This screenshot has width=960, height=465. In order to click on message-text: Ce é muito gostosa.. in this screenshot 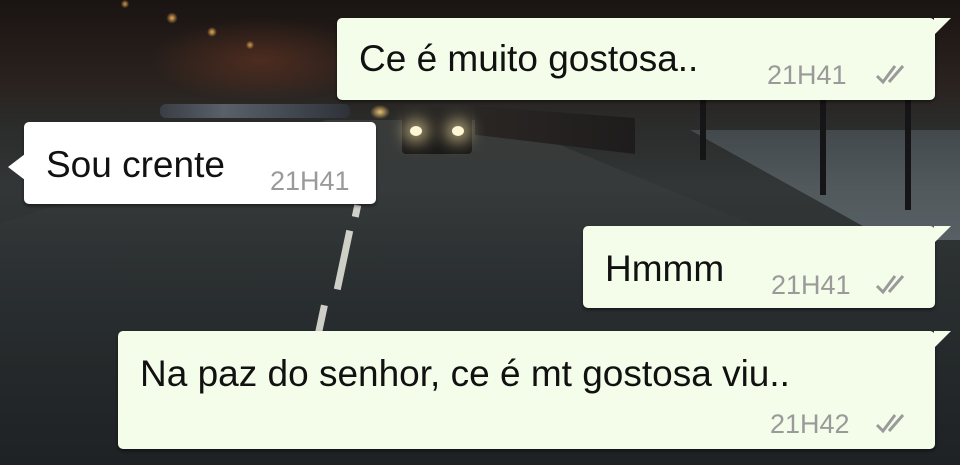, I will do `click(529, 58)`.